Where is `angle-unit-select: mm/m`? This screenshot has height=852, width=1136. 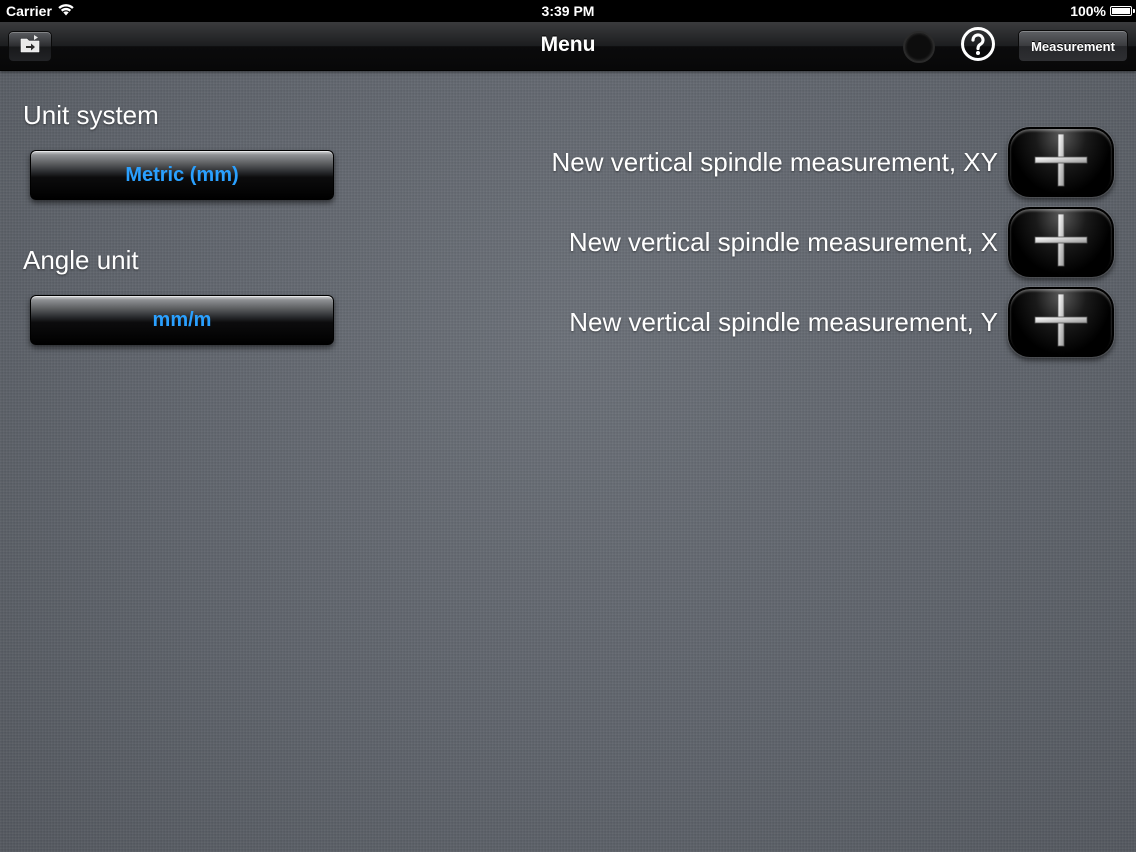 angle-unit-select: mm/m is located at coordinates (182, 320).